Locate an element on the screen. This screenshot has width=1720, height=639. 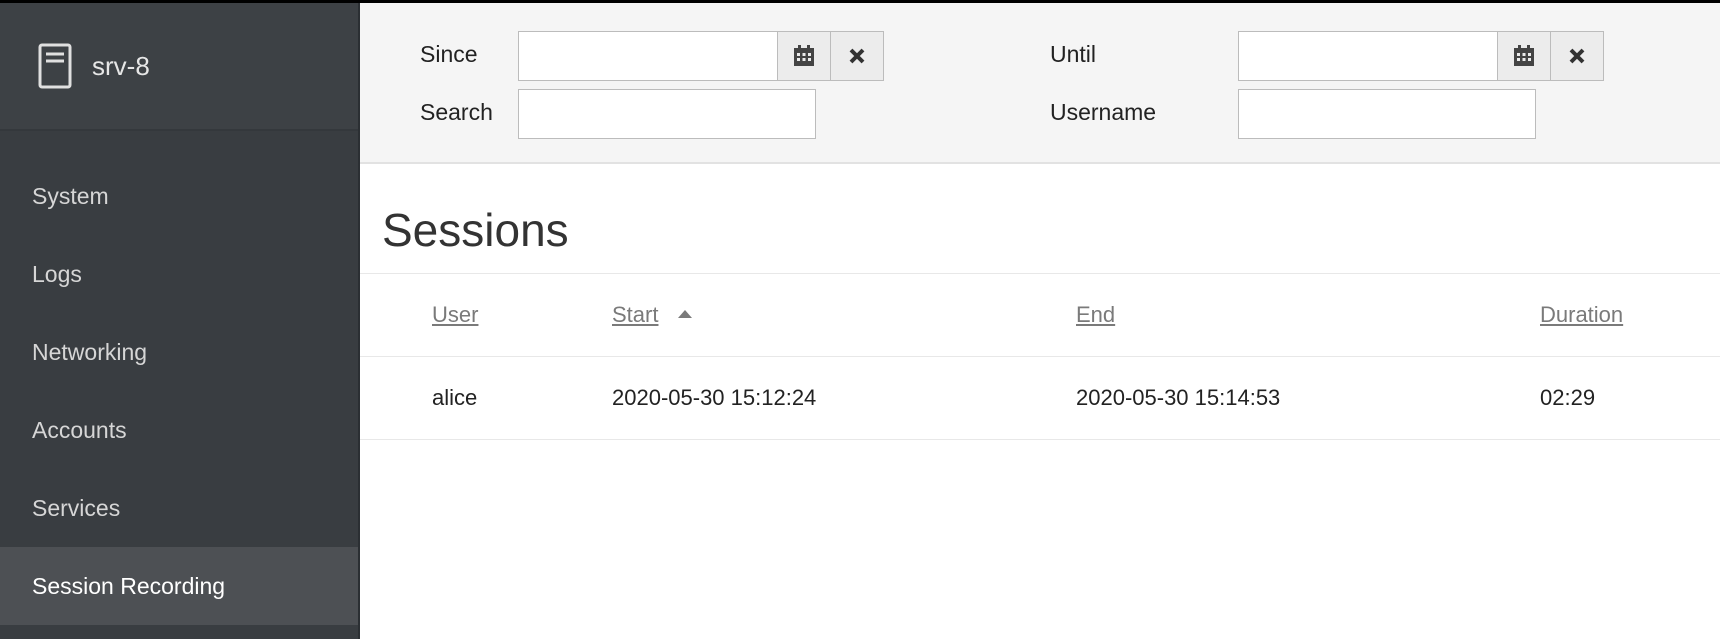
cell-end: 2020-05-30 15:14:53 is located at coordinates (1178, 397).